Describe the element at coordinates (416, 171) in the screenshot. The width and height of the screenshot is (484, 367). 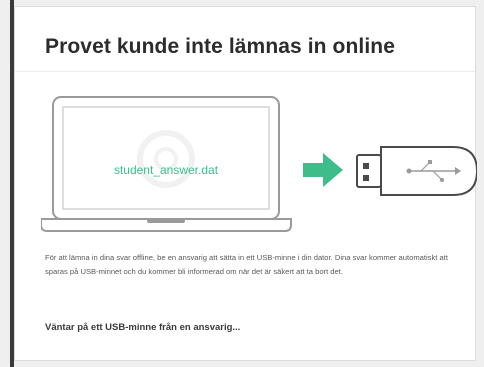
I see `usb-stick-icon` at that location.